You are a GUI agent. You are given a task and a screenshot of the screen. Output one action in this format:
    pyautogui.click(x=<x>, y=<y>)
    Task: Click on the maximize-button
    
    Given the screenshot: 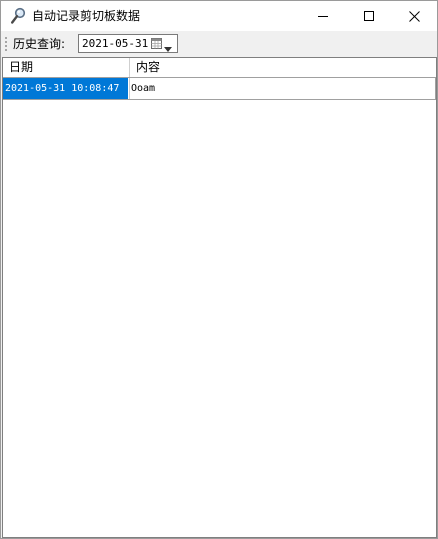 What is the action you would take?
    pyautogui.click(x=369, y=16)
    